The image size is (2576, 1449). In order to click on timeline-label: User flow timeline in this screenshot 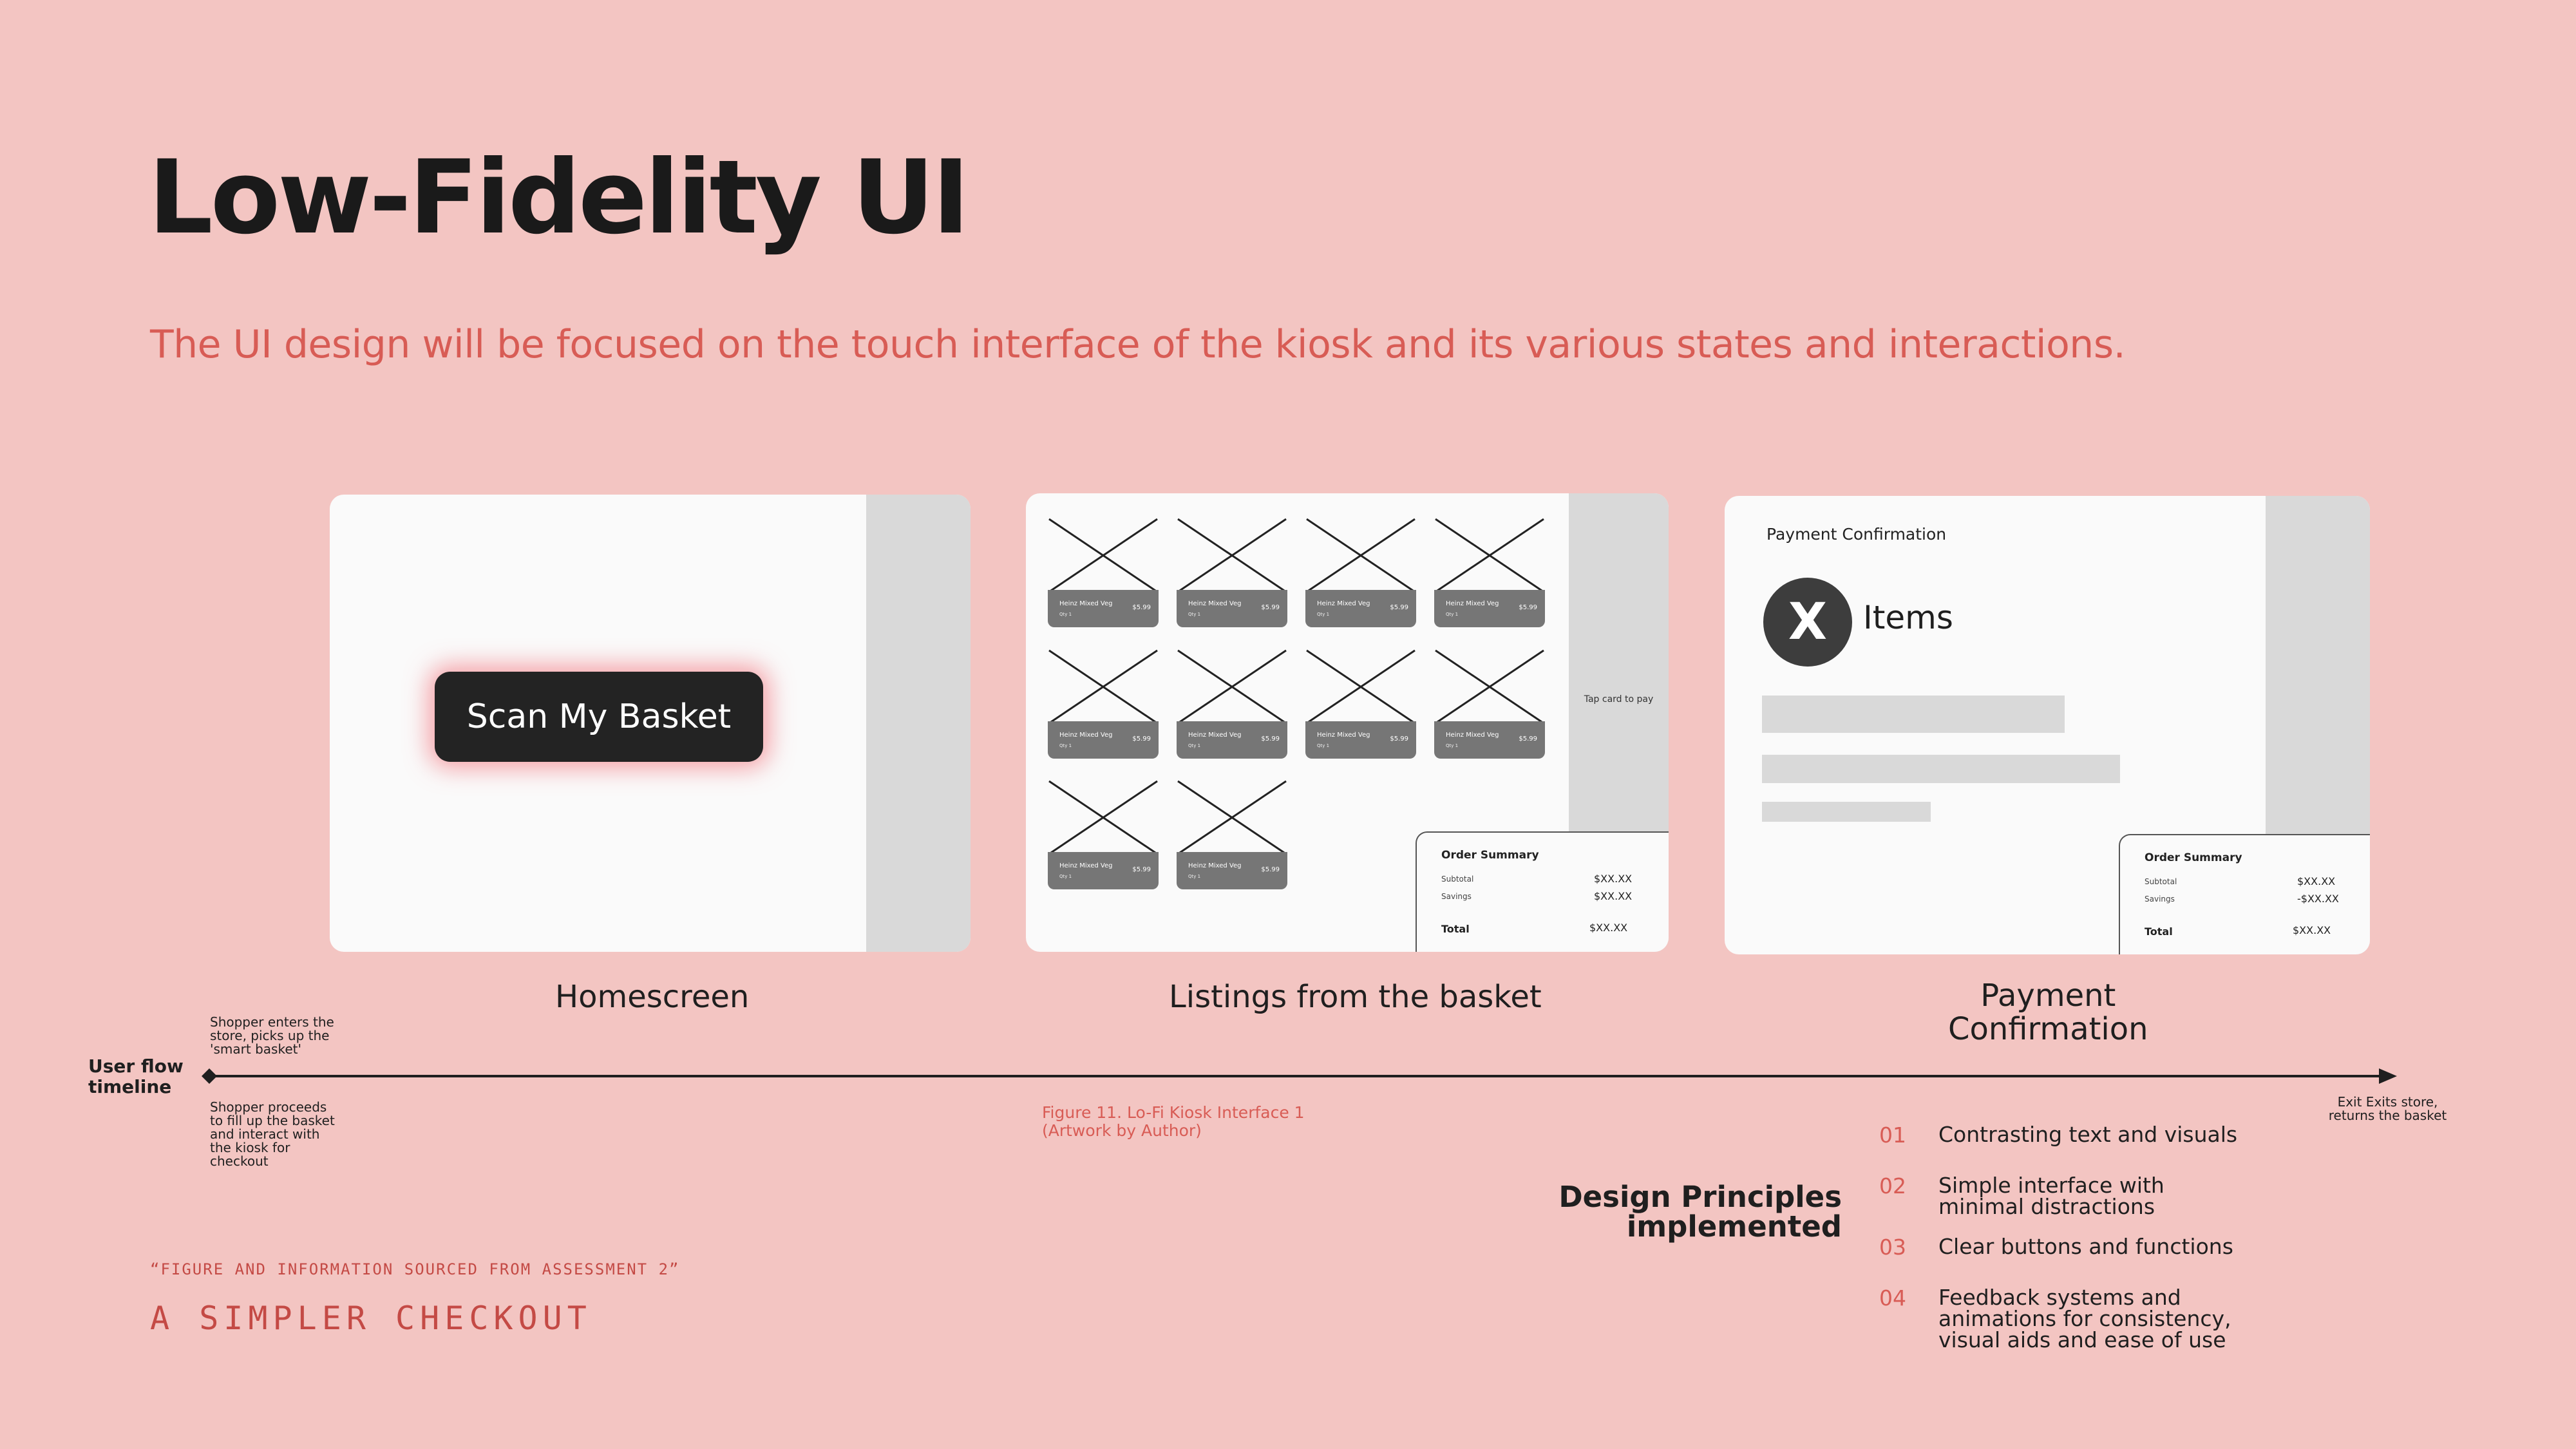, I will do `click(136, 1076)`.